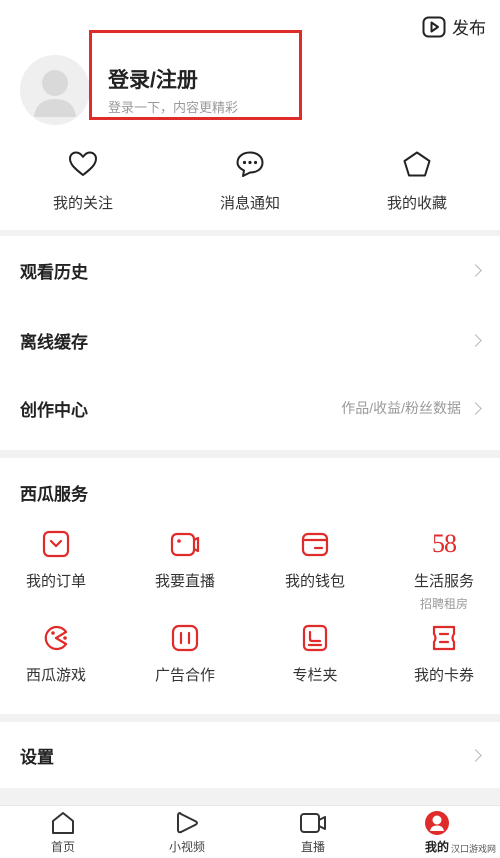 The height and width of the screenshot is (858, 500). What do you see at coordinates (250, 270) in the screenshot?
I see `menu-item-watch-history: 观看历史` at bounding box center [250, 270].